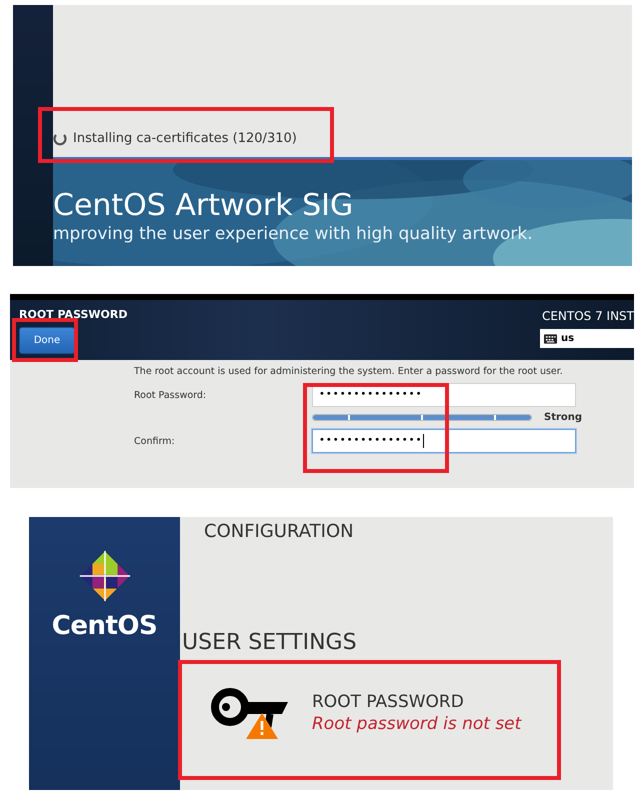  I want to click on category-heading: USER SETTINGS, so click(269, 642).